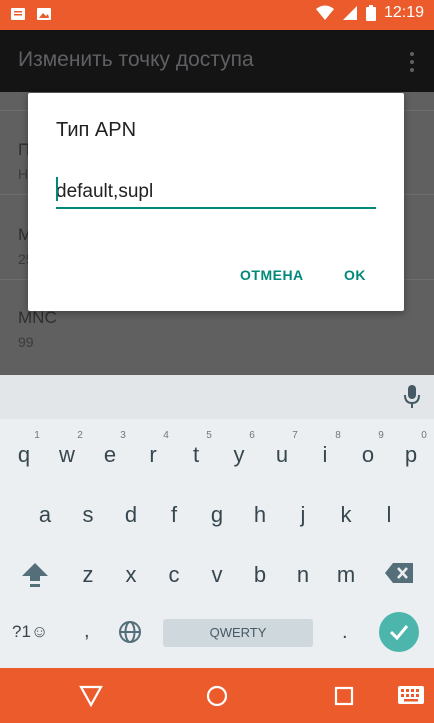 This screenshot has width=434, height=723. What do you see at coordinates (23, 174) in the screenshot?
I see `list-item-value: Н` at bounding box center [23, 174].